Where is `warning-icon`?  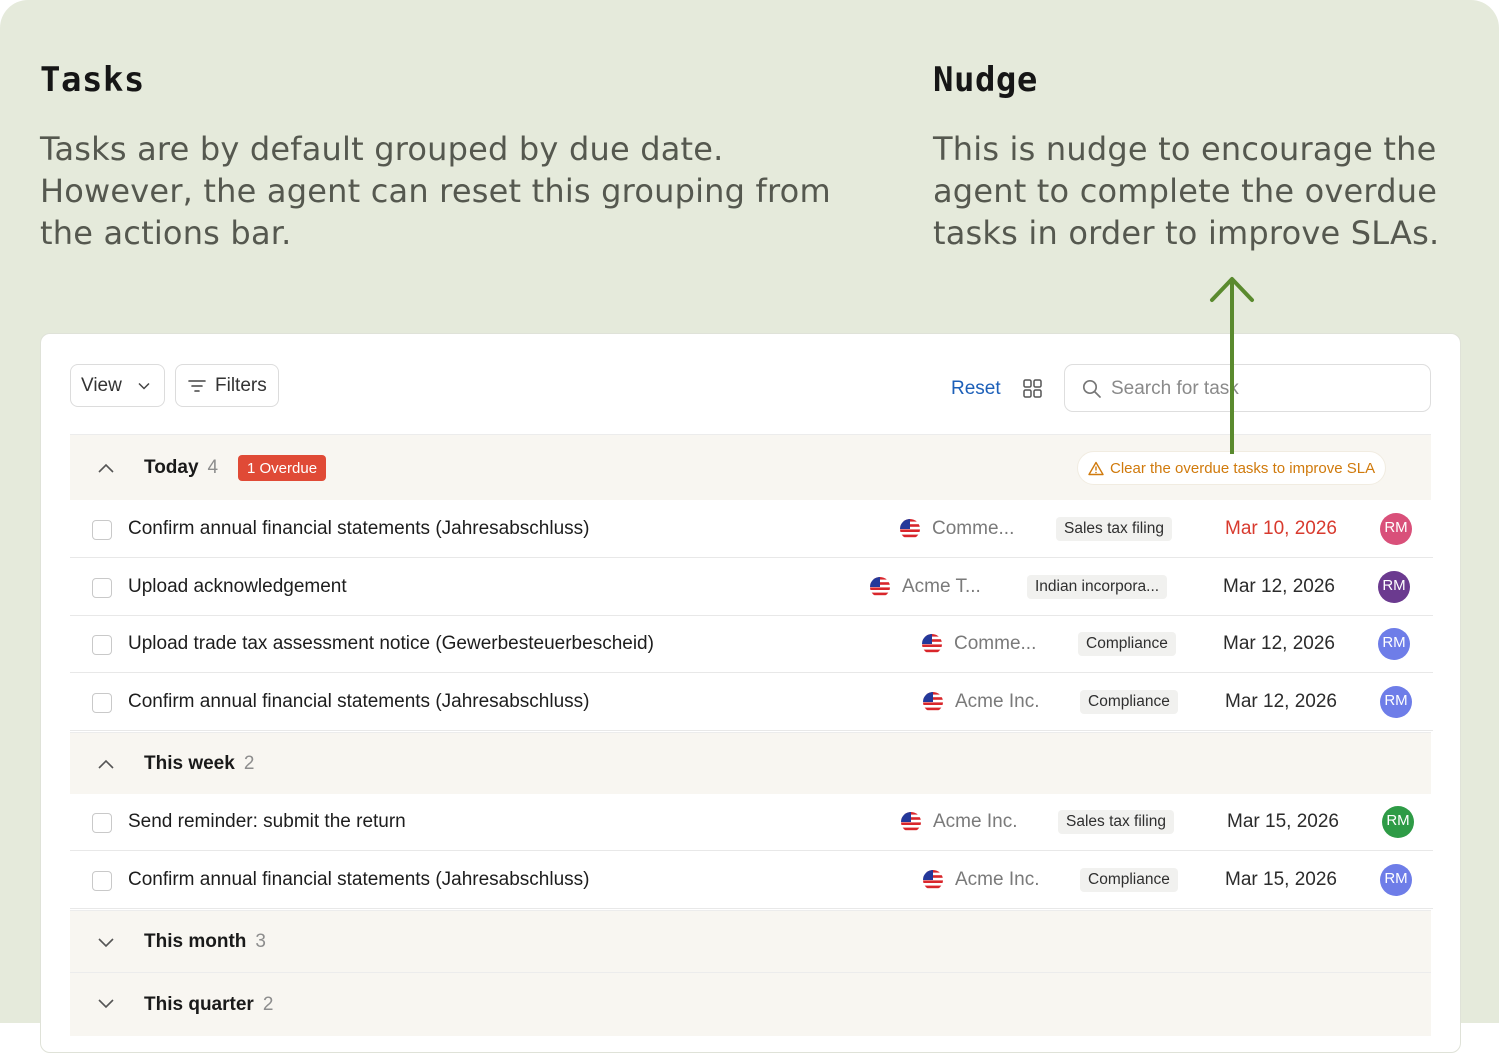
warning-icon is located at coordinates (1096, 468).